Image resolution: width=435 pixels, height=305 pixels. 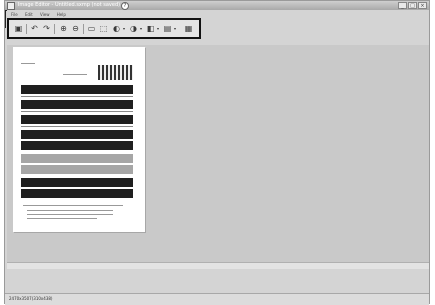 I want to click on brightness-dropdown-icon: ▾, so click(x=124, y=28).